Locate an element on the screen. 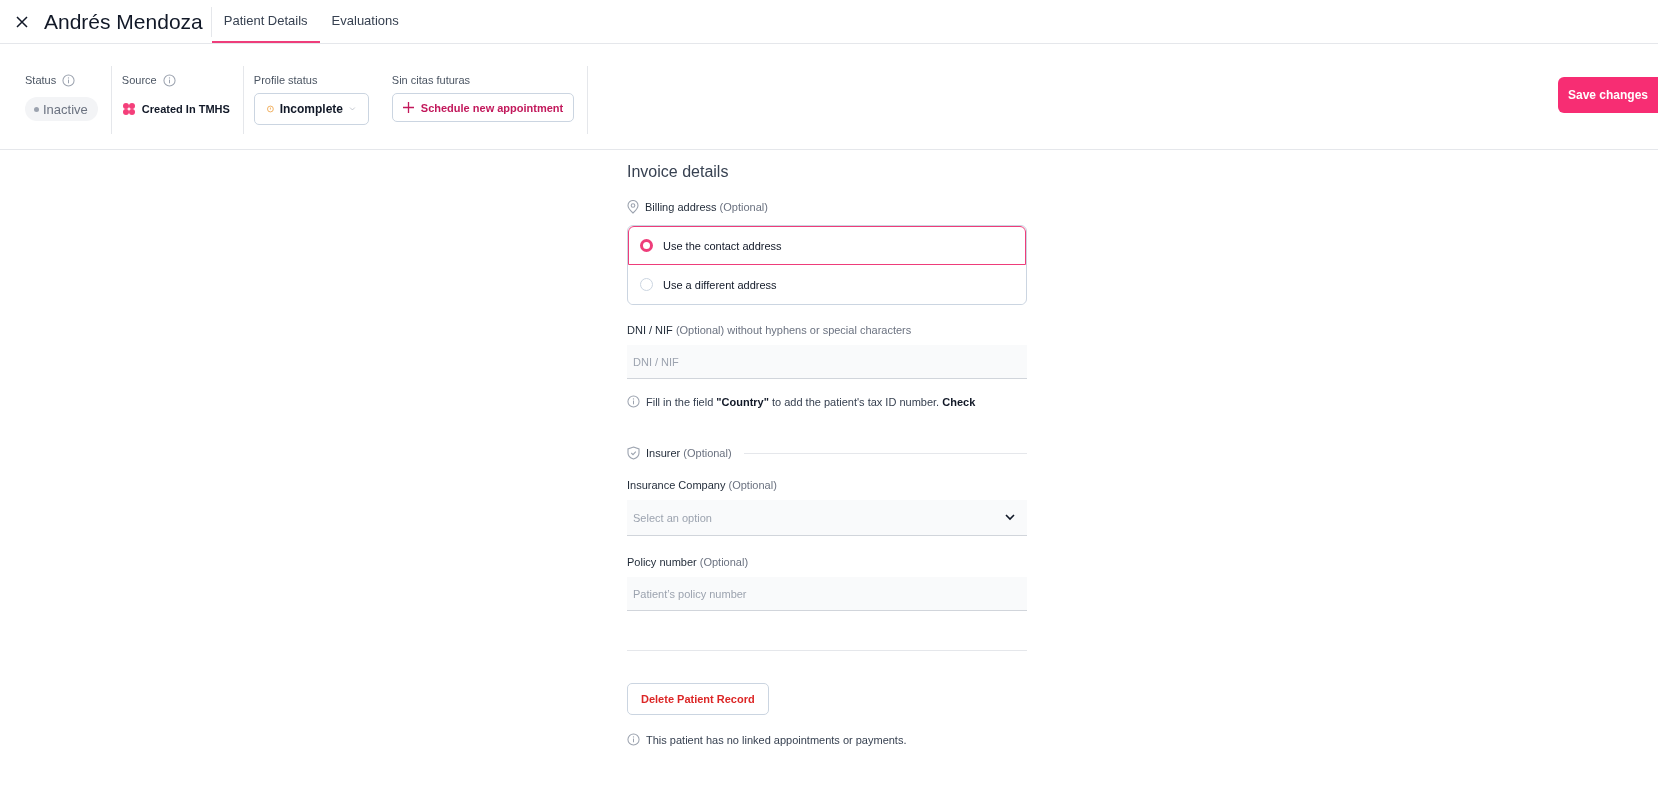  field-label: Policy number (Optional) is located at coordinates (688, 562).